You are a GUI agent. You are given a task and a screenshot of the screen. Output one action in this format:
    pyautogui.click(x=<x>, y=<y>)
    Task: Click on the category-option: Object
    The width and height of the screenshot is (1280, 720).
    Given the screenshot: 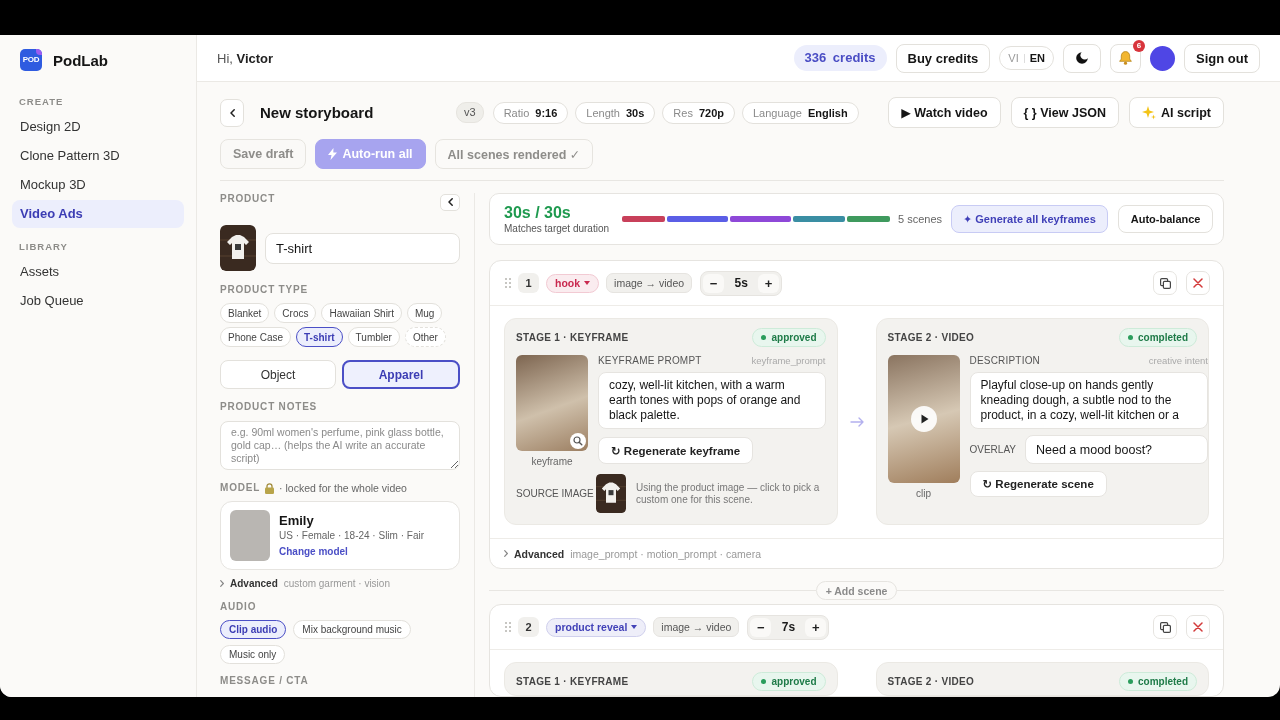 What is the action you would take?
    pyautogui.click(x=278, y=374)
    